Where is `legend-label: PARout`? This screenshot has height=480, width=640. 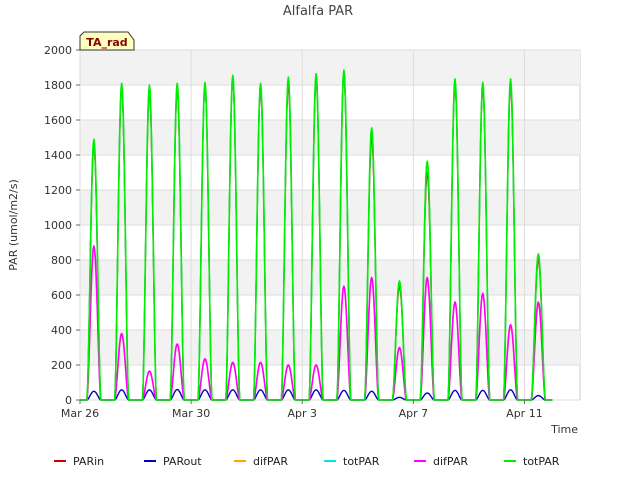 legend-label: PARout is located at coordinates (182, 461).